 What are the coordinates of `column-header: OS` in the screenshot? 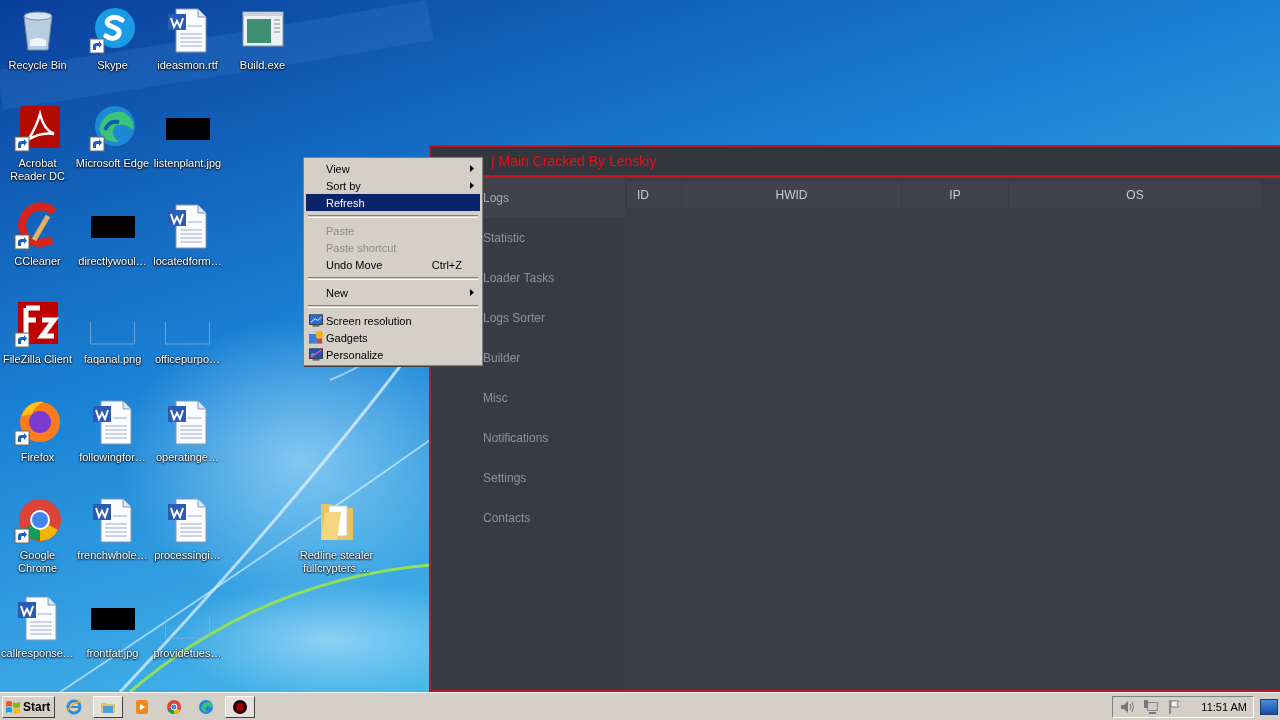 It's located at (1135, 195).